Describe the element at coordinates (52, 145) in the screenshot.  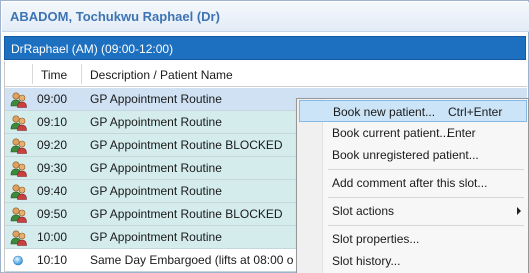
I see `slot-time: 09:20` at that location.